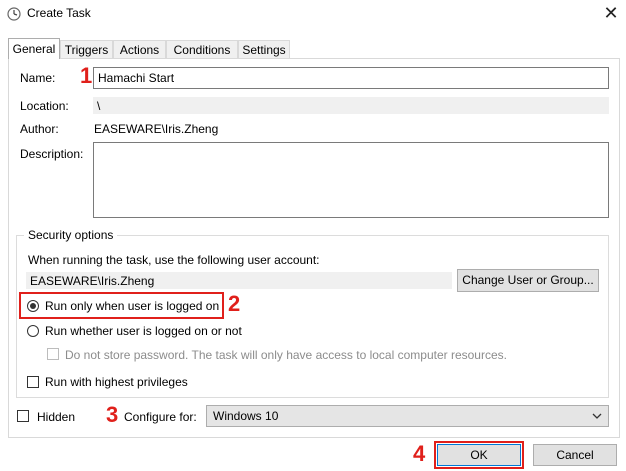 The width and height of the screenshot is (626, 471). What do you see at coordinates (234, 303) in the screenshot?
I see `annotation-2: 2` at bounding box center [234, 303].